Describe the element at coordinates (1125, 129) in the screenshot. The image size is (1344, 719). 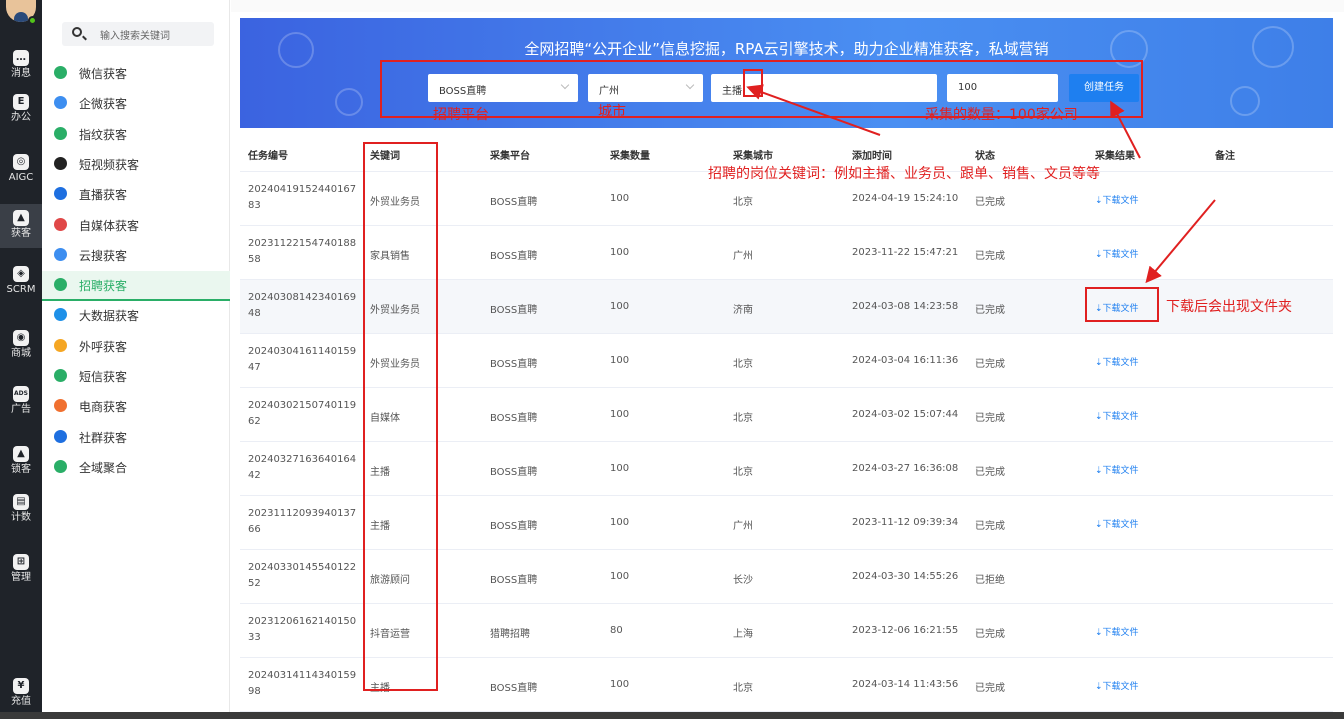
I see `arrow-to-create` at that location.